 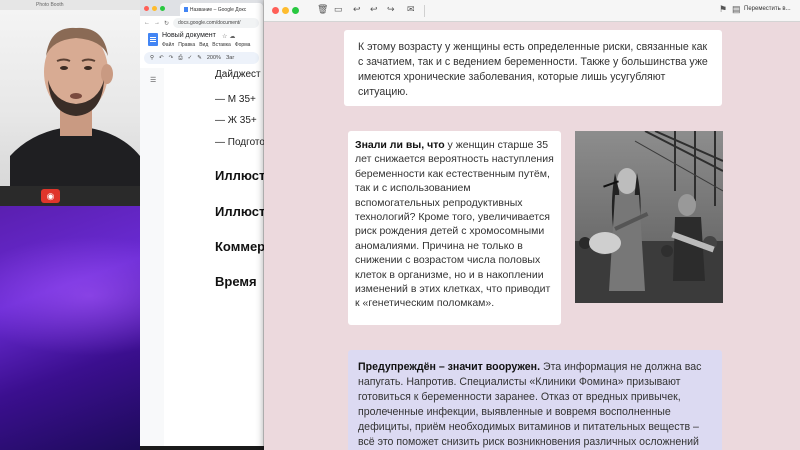 What do you see at coordinates (190, 58) in the screenshot?
I see `spellcheck-icon: ✓` at bounding box center [190, 58].